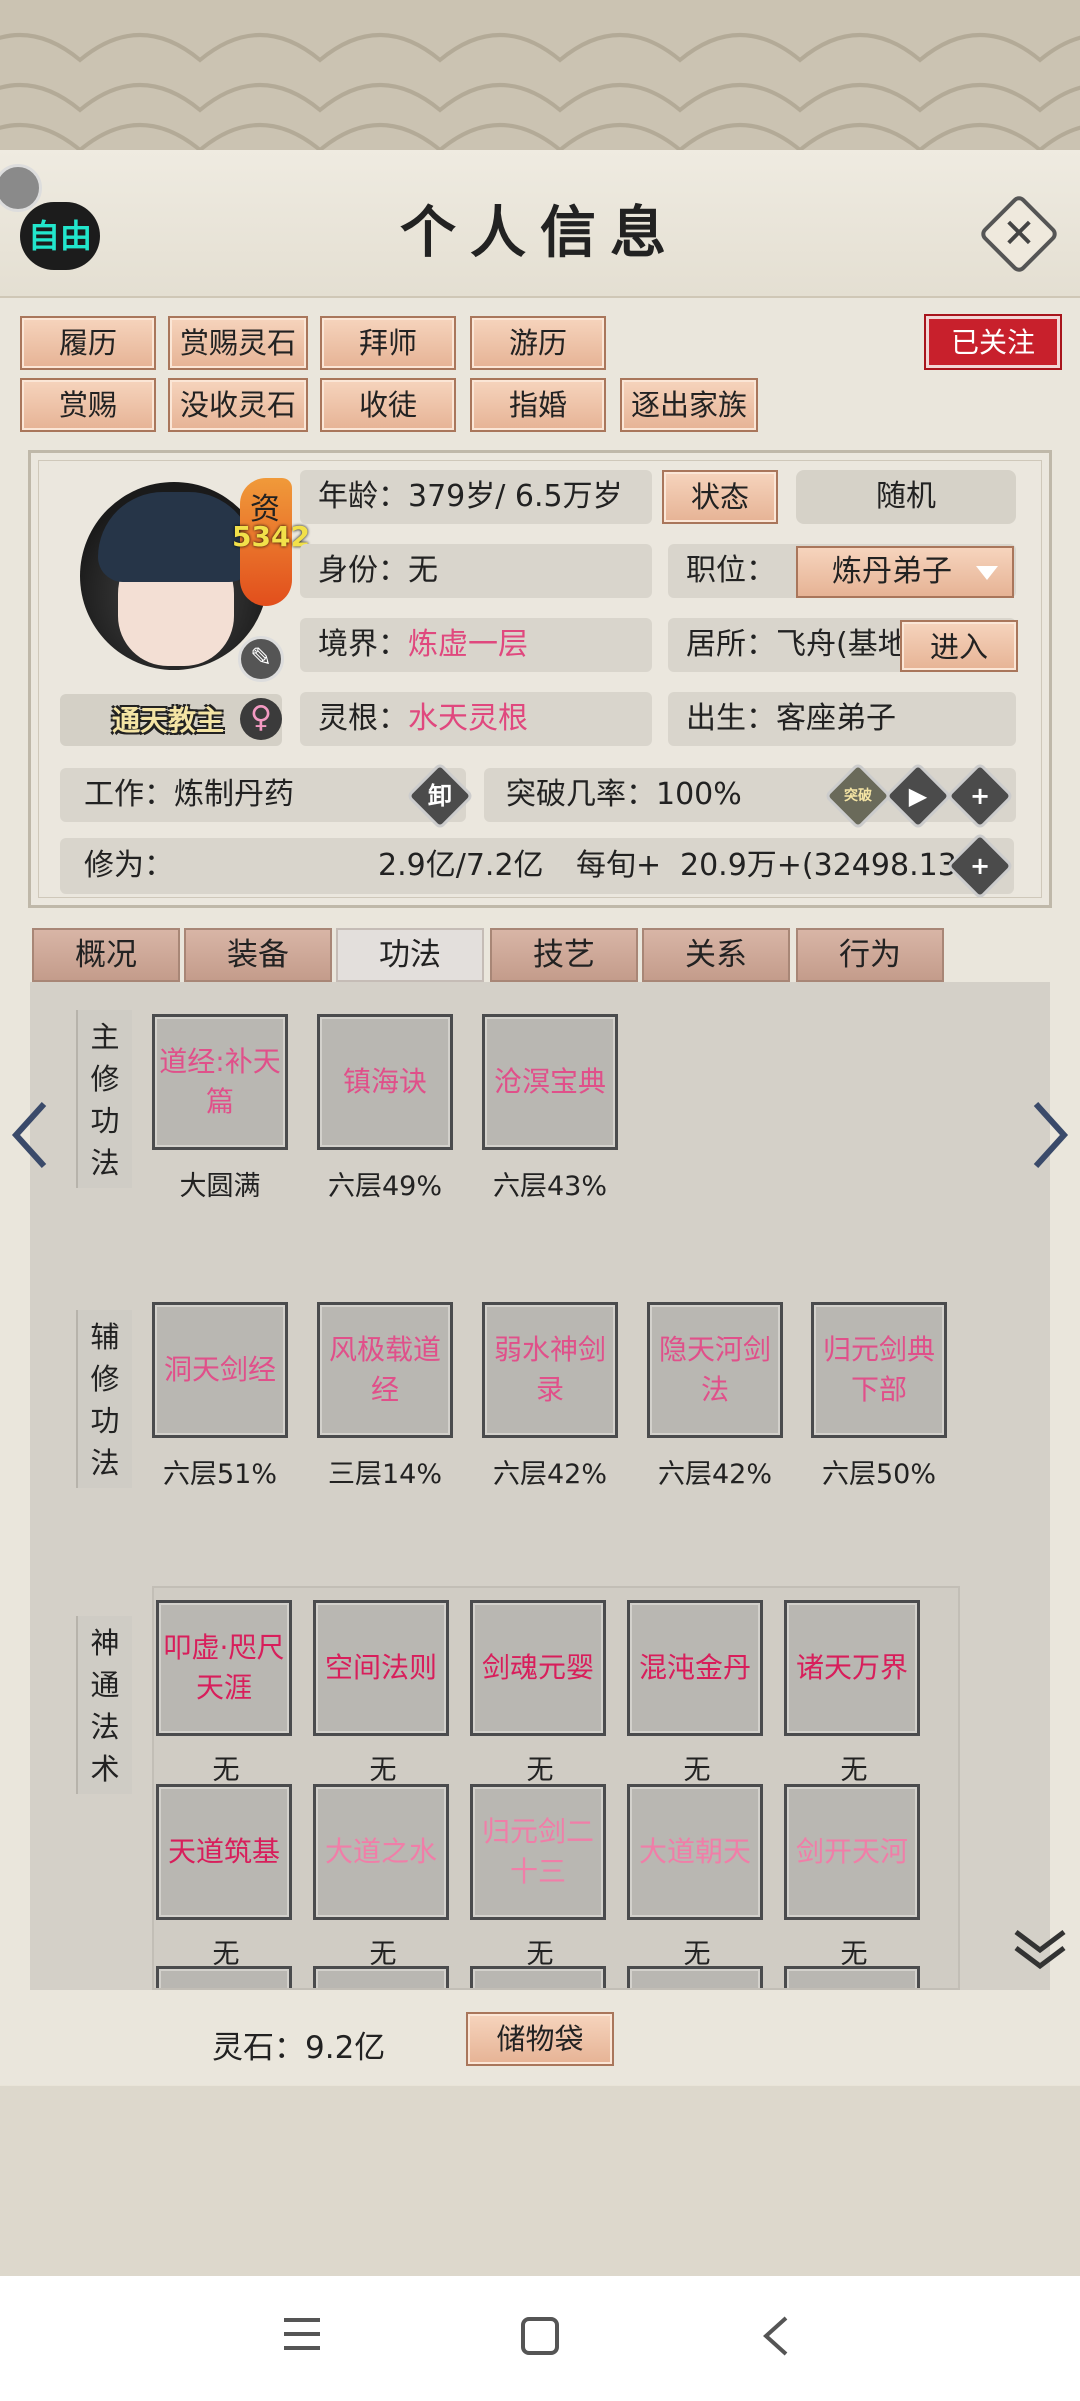  I want to click on spirit-root-value: 水天灵根, so click(468, 718).